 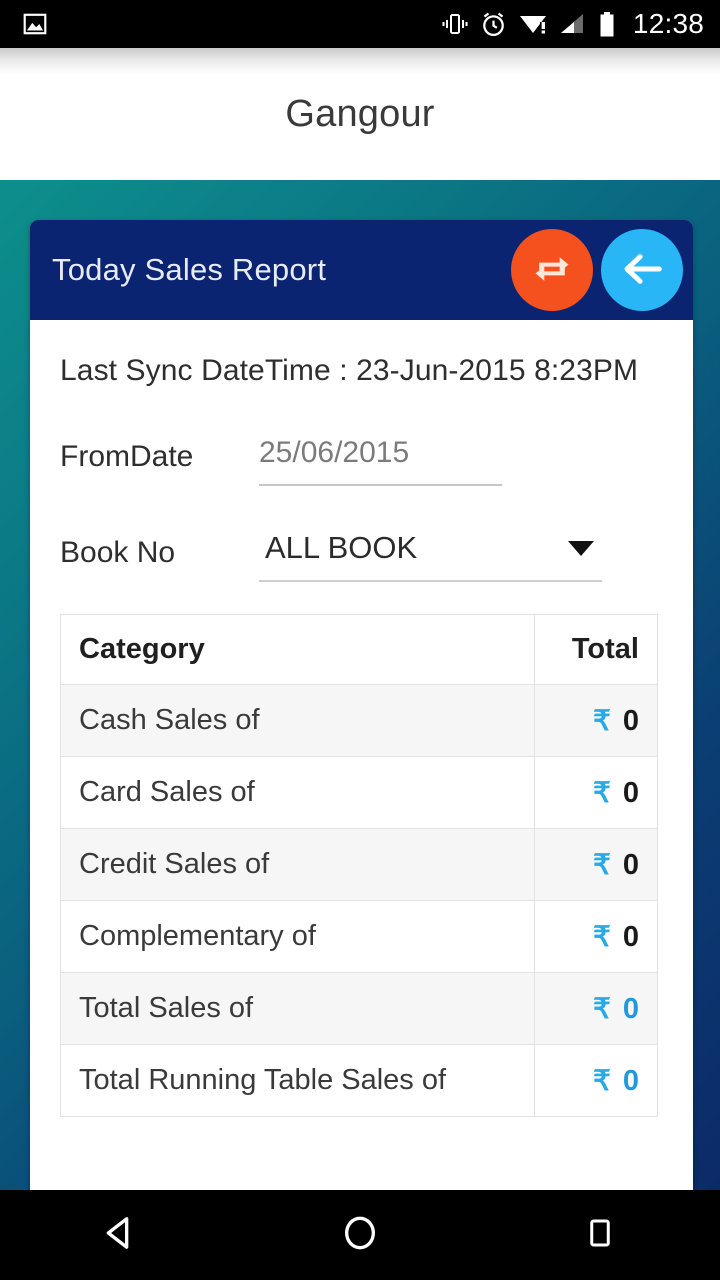 I want to click on app-title: Gangour, so click(x=360, y=113).